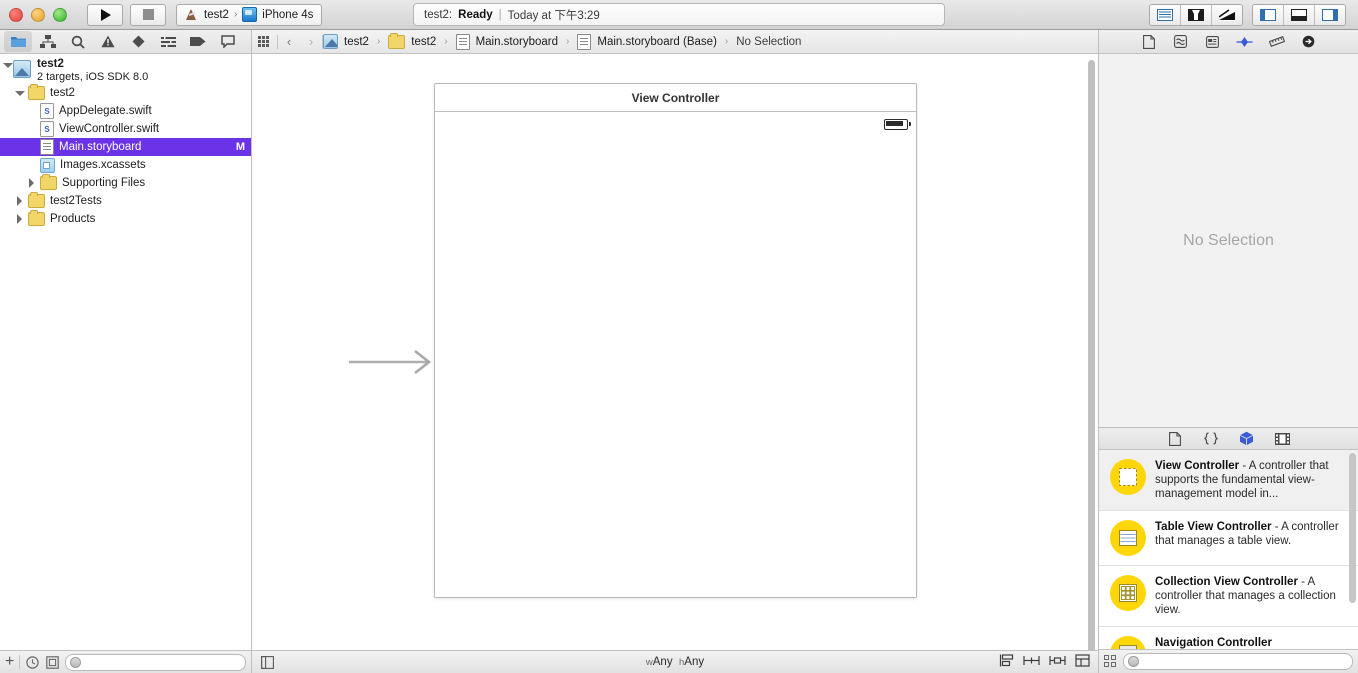 The image size is (1358, 673). I want to click on hierarchy-icon, so click(48, 41).